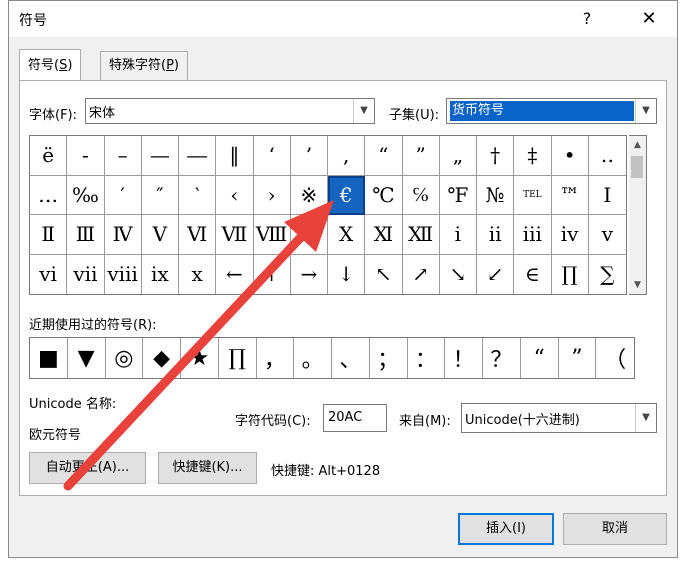  What do you see at coordinates (570, 156) in the screenshot?
I see `symbol-cell: •` at bounding box center [570, 156].